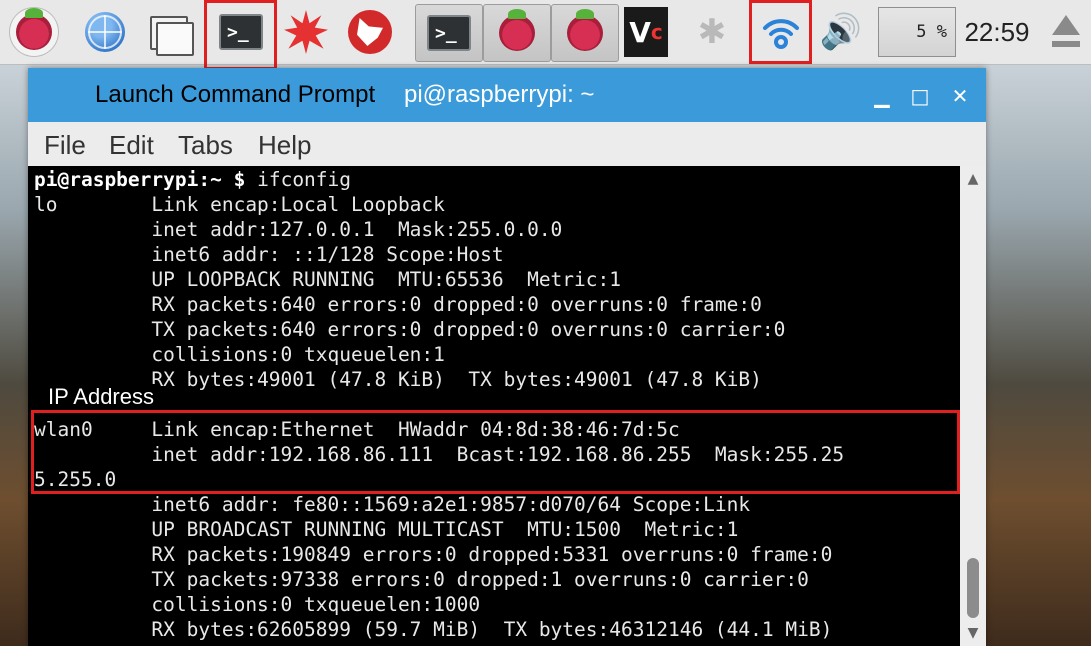  I want to click on scroll-up-icon: ▲, so click(973, 179).